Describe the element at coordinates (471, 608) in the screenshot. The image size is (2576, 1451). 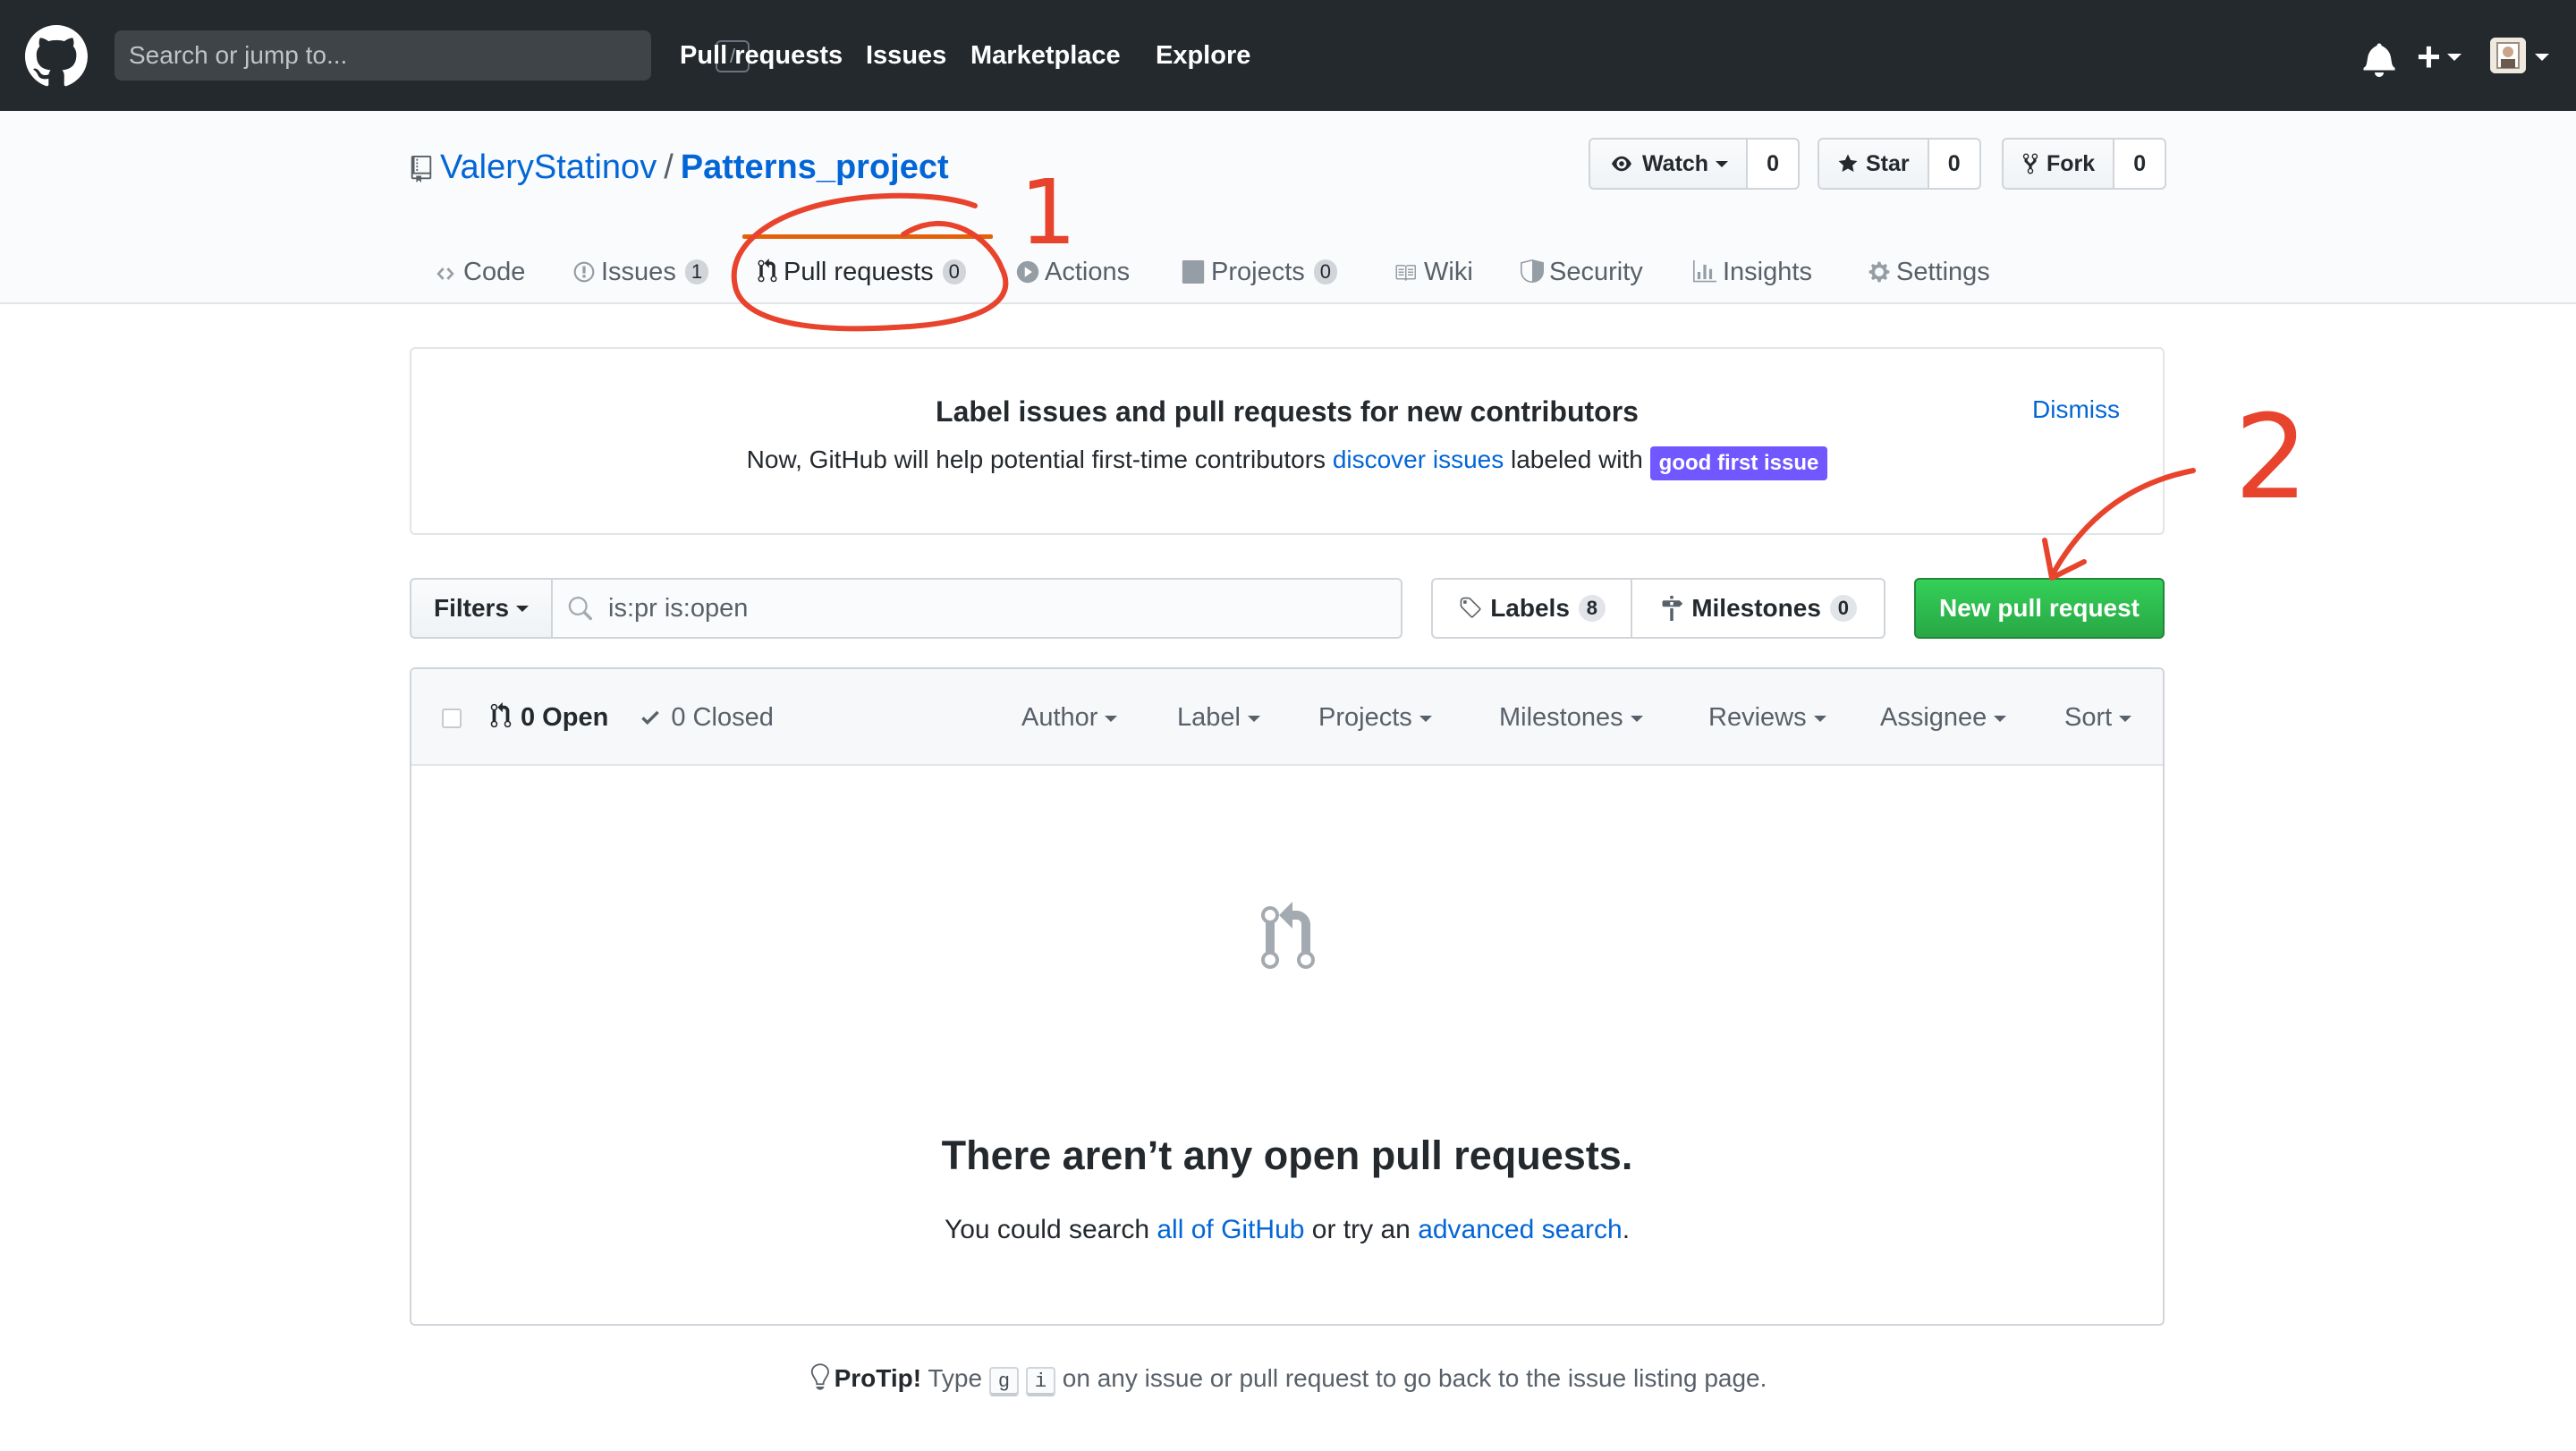
I see `filters-label: Filters` at that location.